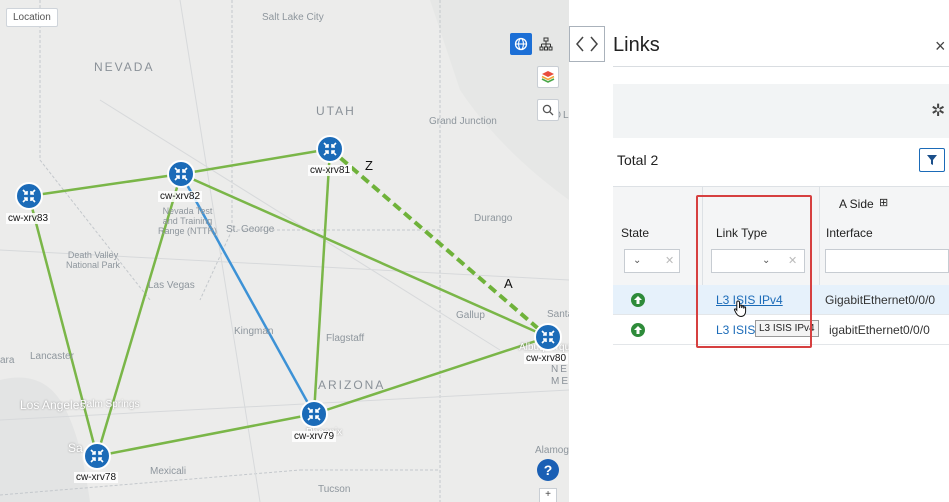  Describe the element at coordinates (330, 170) in the screenshot. I see `node-label: cw-xrv81` at that location.